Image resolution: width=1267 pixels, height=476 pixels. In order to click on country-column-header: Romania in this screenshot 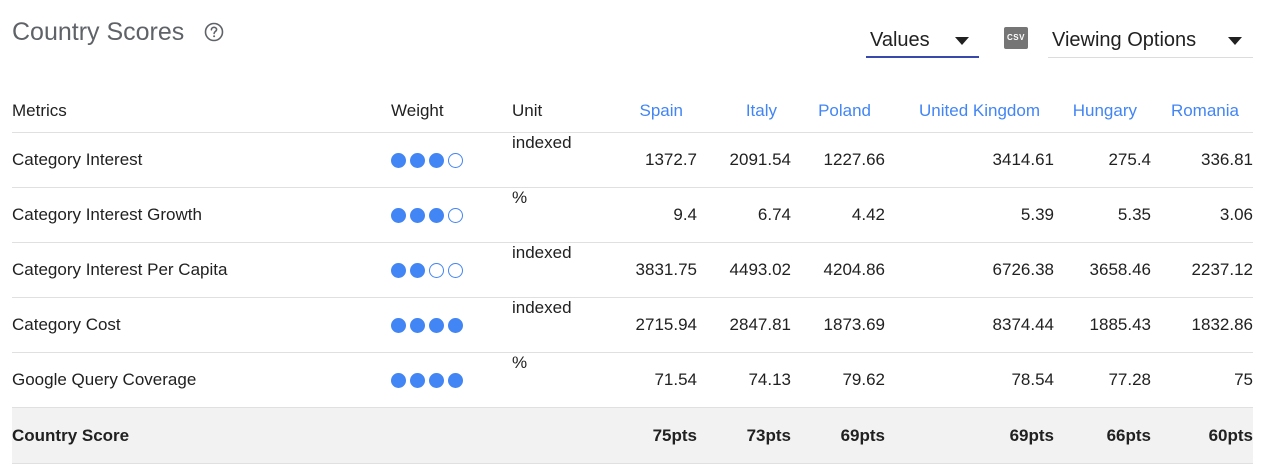, I will do `click(1202, 111)`.